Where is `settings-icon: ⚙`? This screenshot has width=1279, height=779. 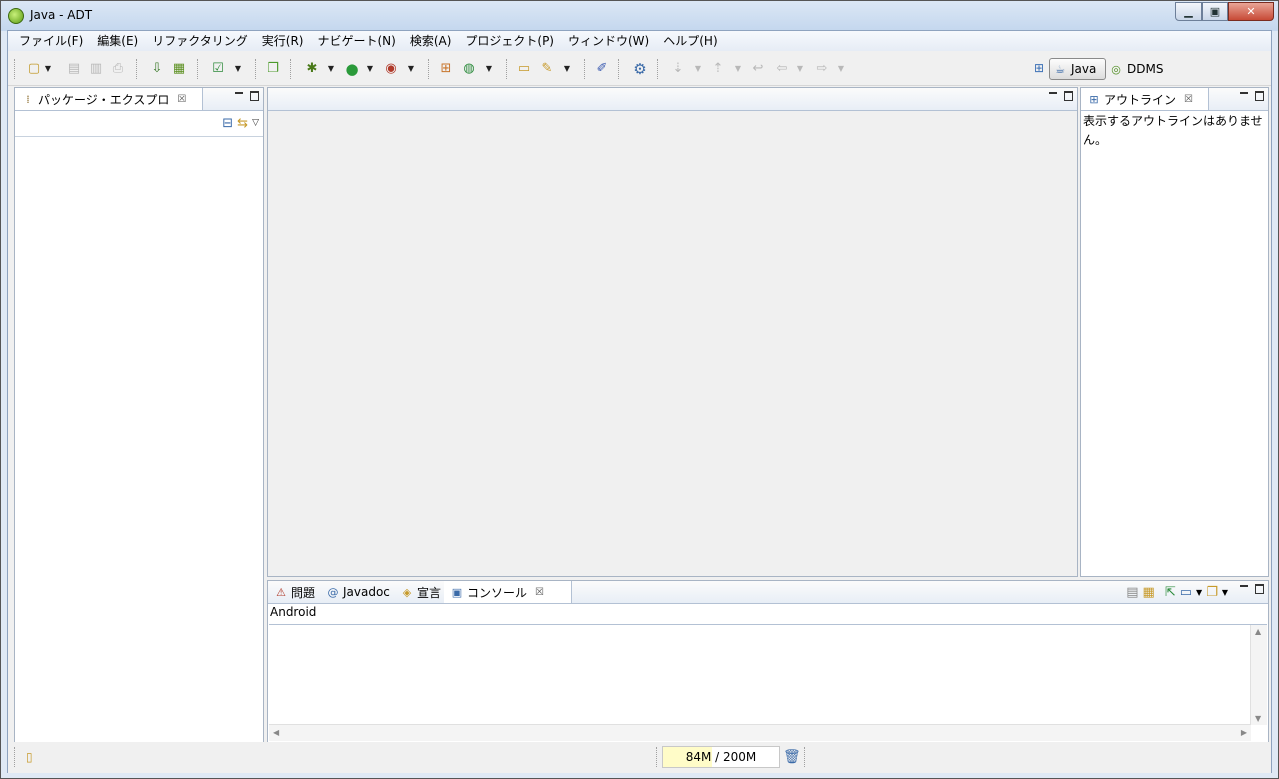 settings-icon: ⚙ is located at coordinates (640, 69).